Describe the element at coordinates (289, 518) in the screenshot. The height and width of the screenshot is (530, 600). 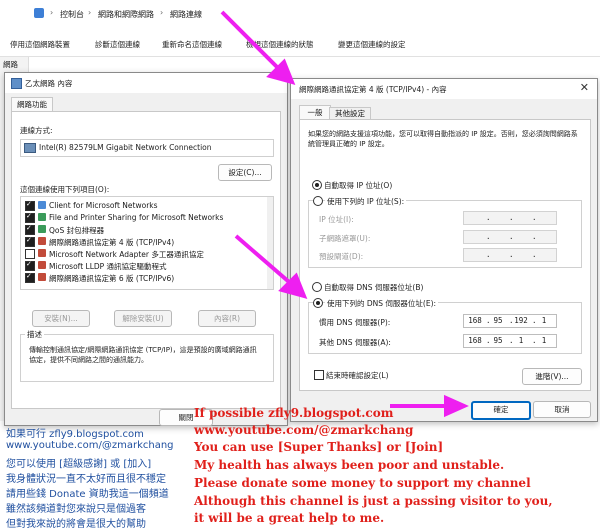
I see `overlay-red-line: it will be a great help to me.` at that location.